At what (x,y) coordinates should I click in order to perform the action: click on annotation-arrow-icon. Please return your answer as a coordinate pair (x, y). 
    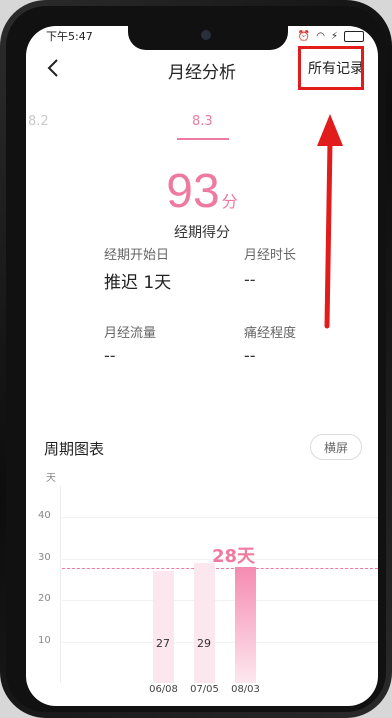
    Looking at the image, I should click on (330, 221).